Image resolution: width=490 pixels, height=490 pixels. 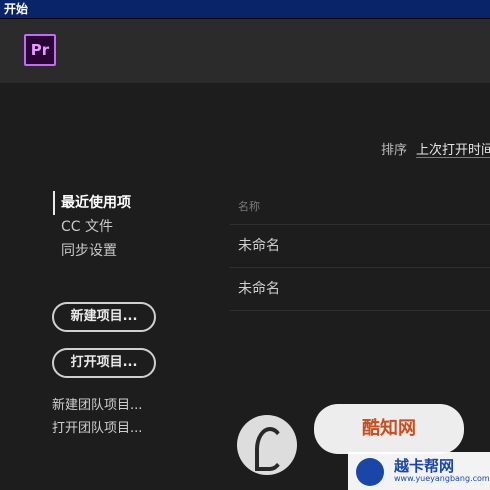 I want to click on watermark-site-logo-2: 越卡帮网 www.yueyangbang.com, so click(x=419, y=471).